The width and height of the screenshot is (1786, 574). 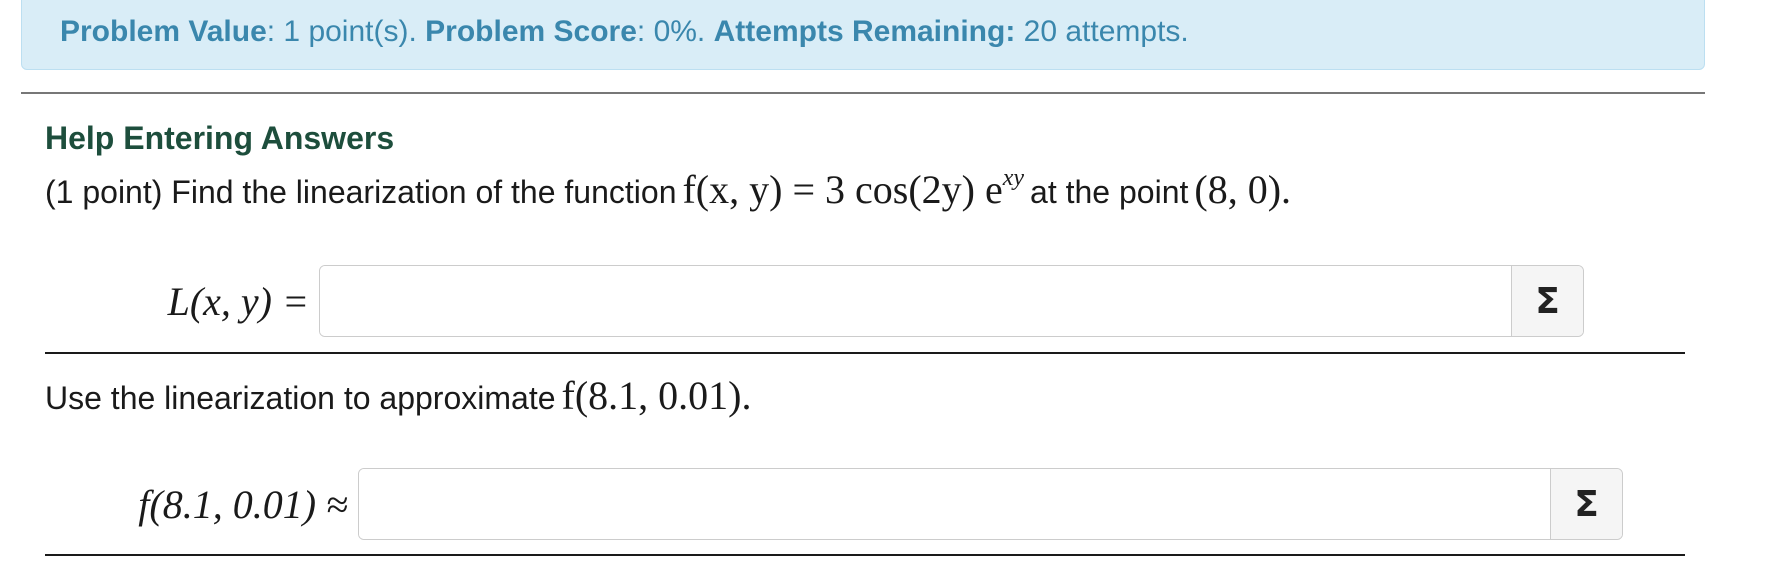 I want to click on function-formula-base: f(x, y) = 3 cos(2y) e, so click(x=842, y=189).